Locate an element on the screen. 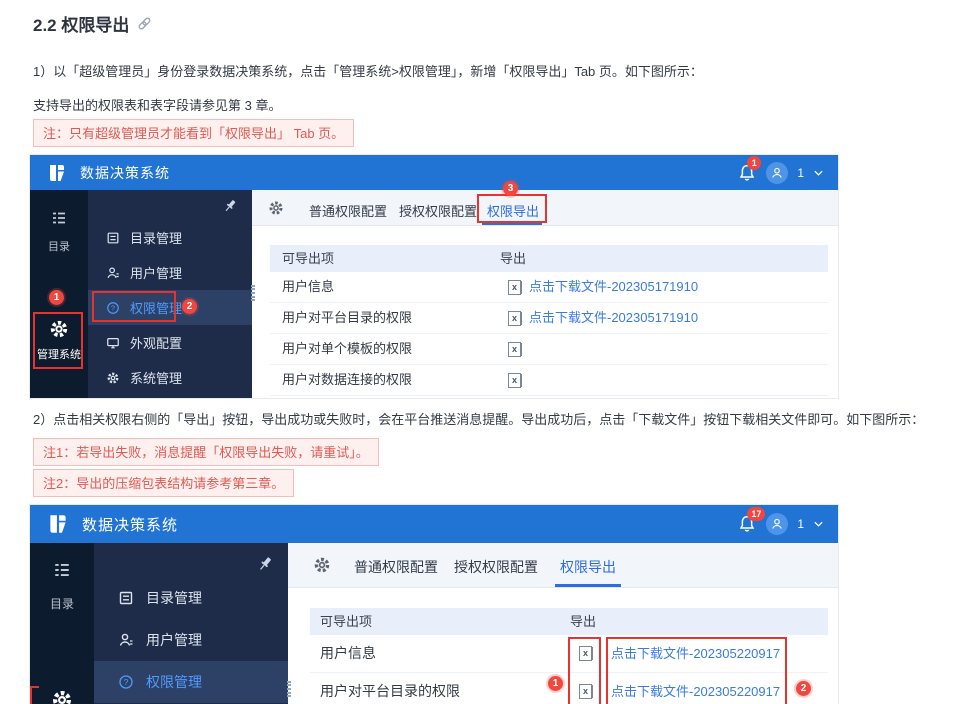 This screenshot has height=704, width=974. menu-item-permission-mgmt: ? 权限管理 2 is located at coordinates (170, 307).